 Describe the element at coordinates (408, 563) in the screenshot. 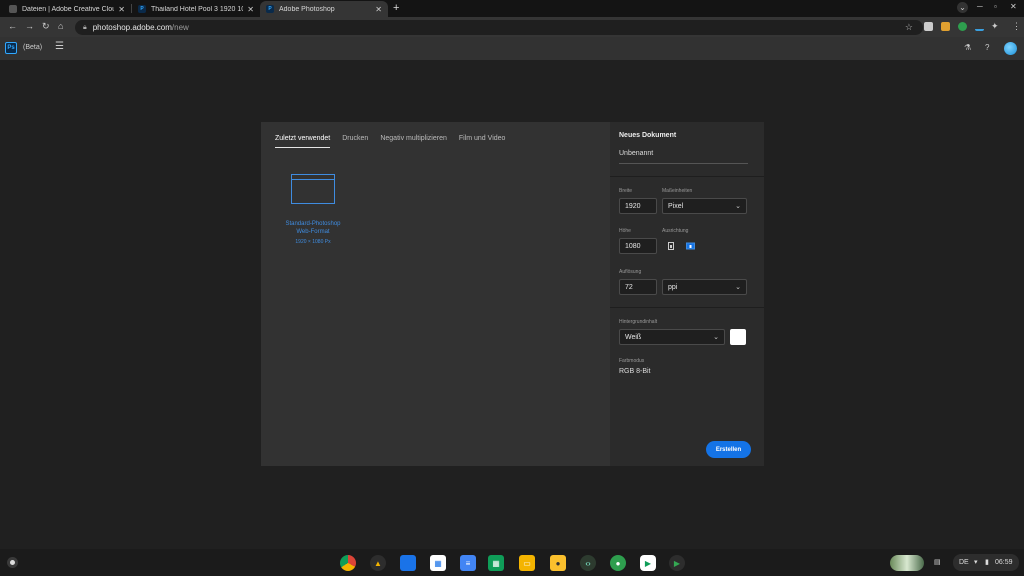

I see `files-icon` at that location.